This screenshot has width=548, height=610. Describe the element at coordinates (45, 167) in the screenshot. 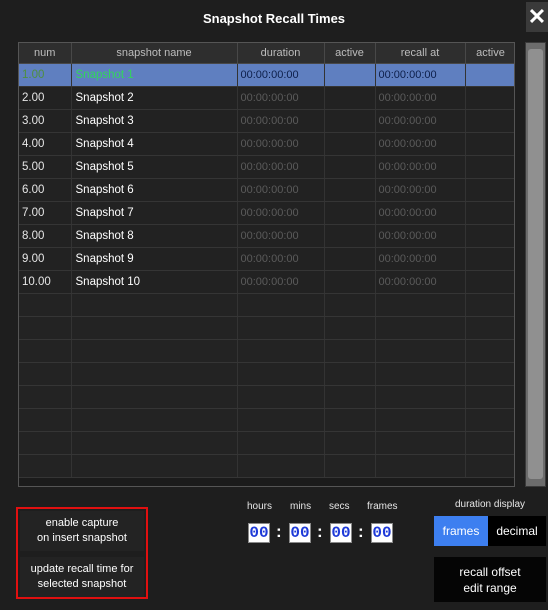

I see `row-num: 5.00` at that location.